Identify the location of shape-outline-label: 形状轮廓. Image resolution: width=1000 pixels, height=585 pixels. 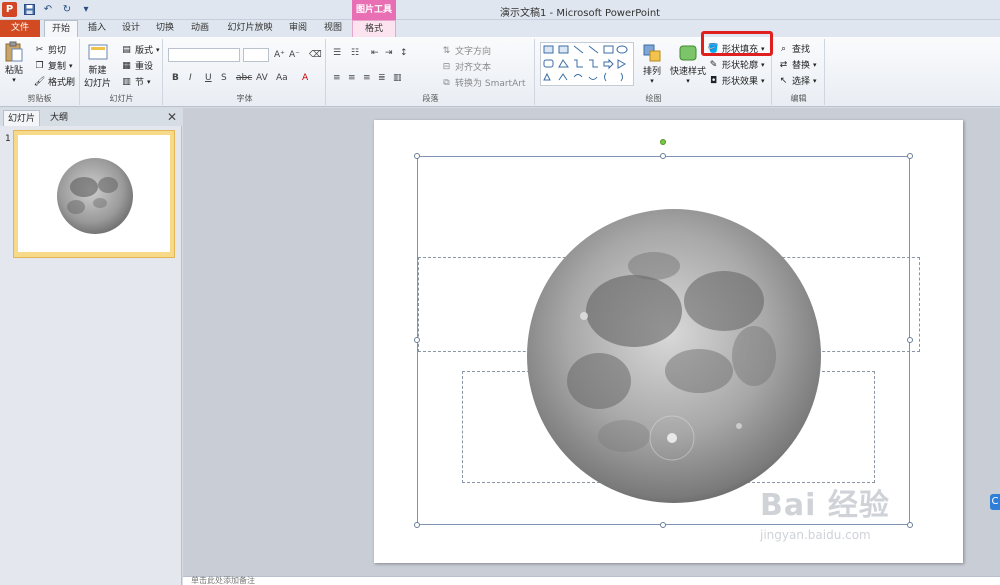
(740, 66).